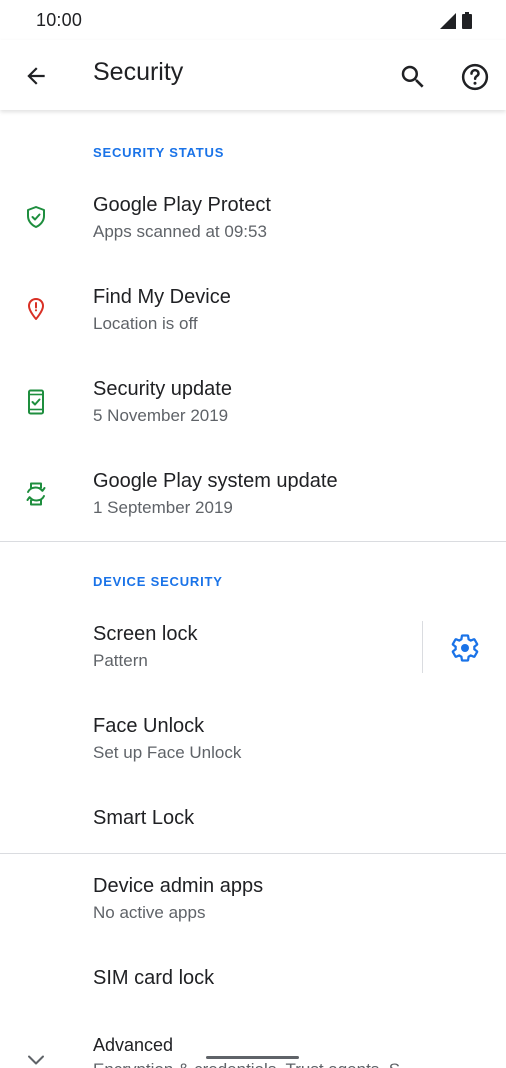 The height and width of the screenshot is (1068, 506). What do you see at coordinates (162, 297) in the screenshot?
I see `row-title: Find My Device` at bounding box center [162, 297].